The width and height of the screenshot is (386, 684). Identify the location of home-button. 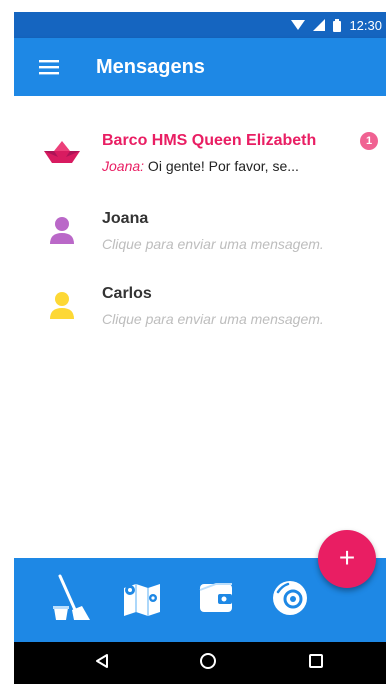
(208, 663).